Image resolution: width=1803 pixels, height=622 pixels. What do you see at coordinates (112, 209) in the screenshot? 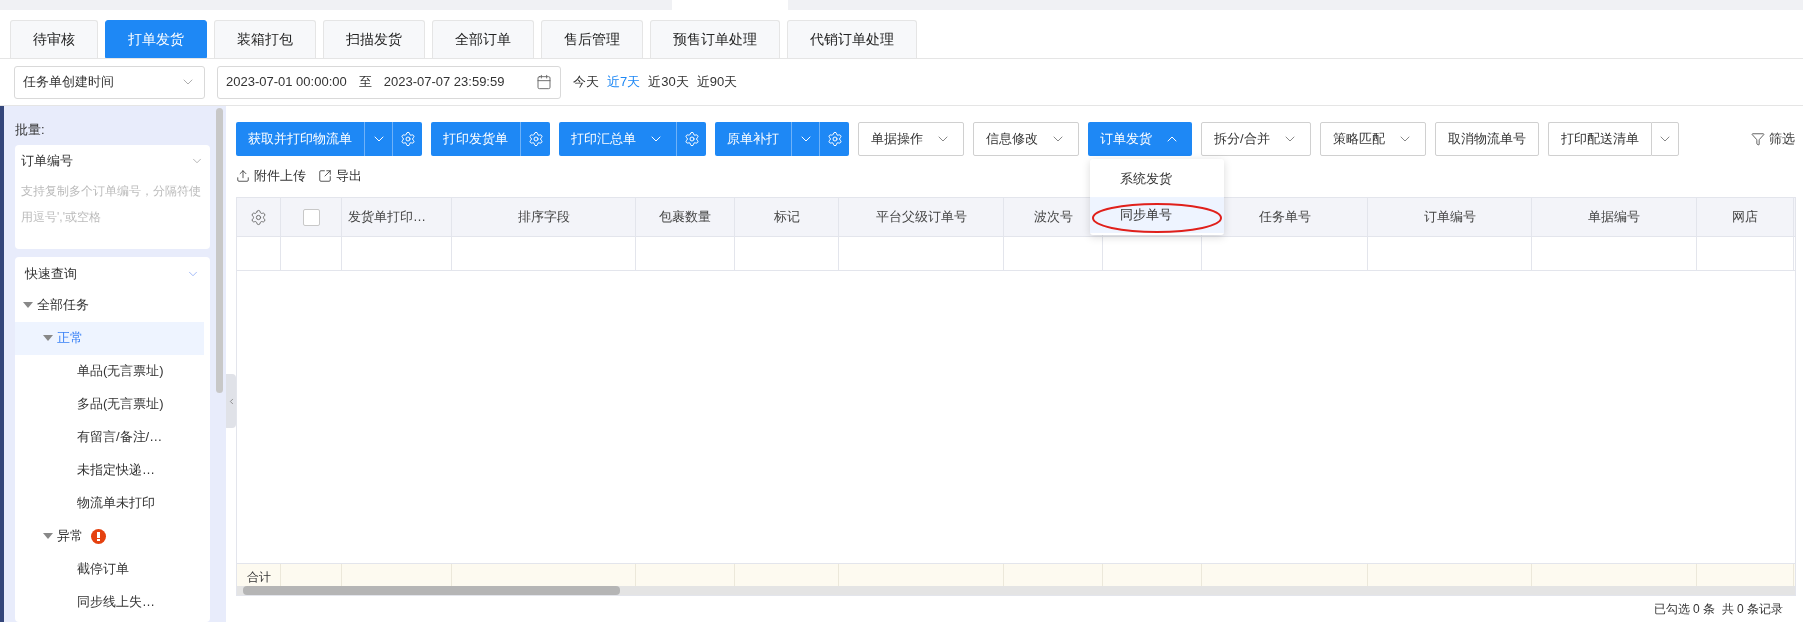
I see `order-number-field: 支持复制多个订单编号，分隔符使用逗号','或空格` at bounding box center [112, 209].